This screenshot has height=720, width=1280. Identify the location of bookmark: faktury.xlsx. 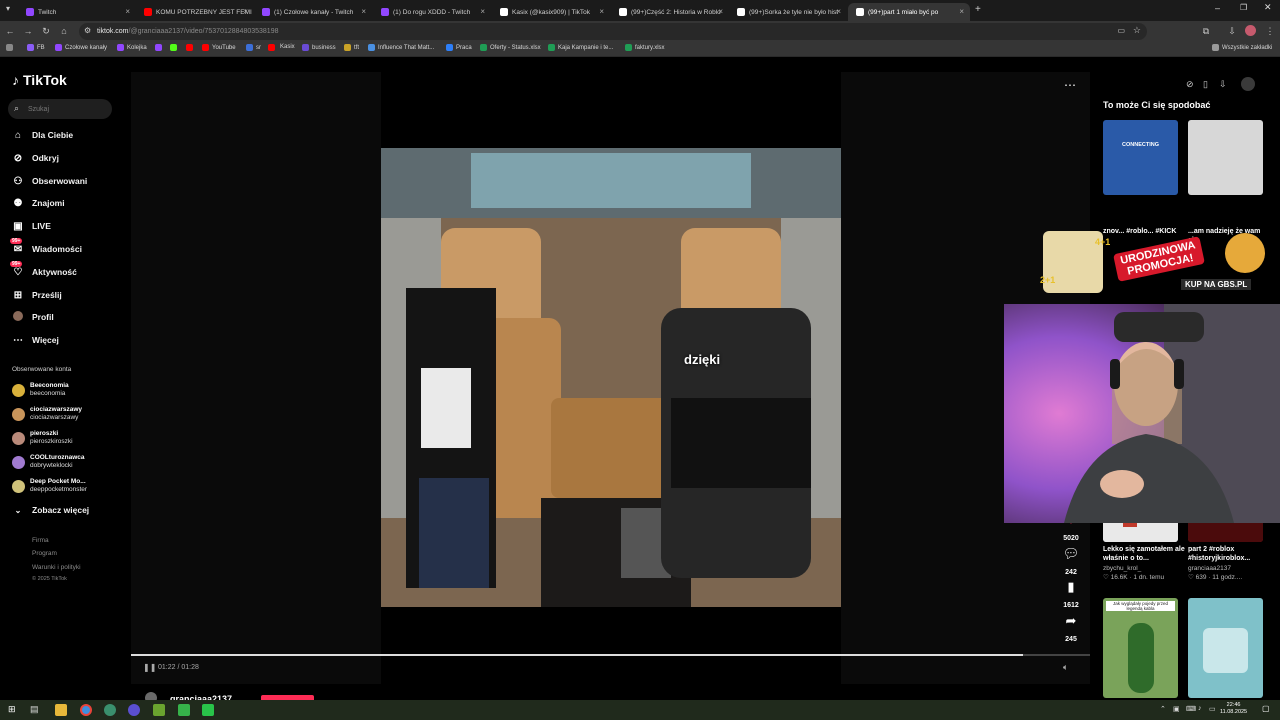
(645, 47).